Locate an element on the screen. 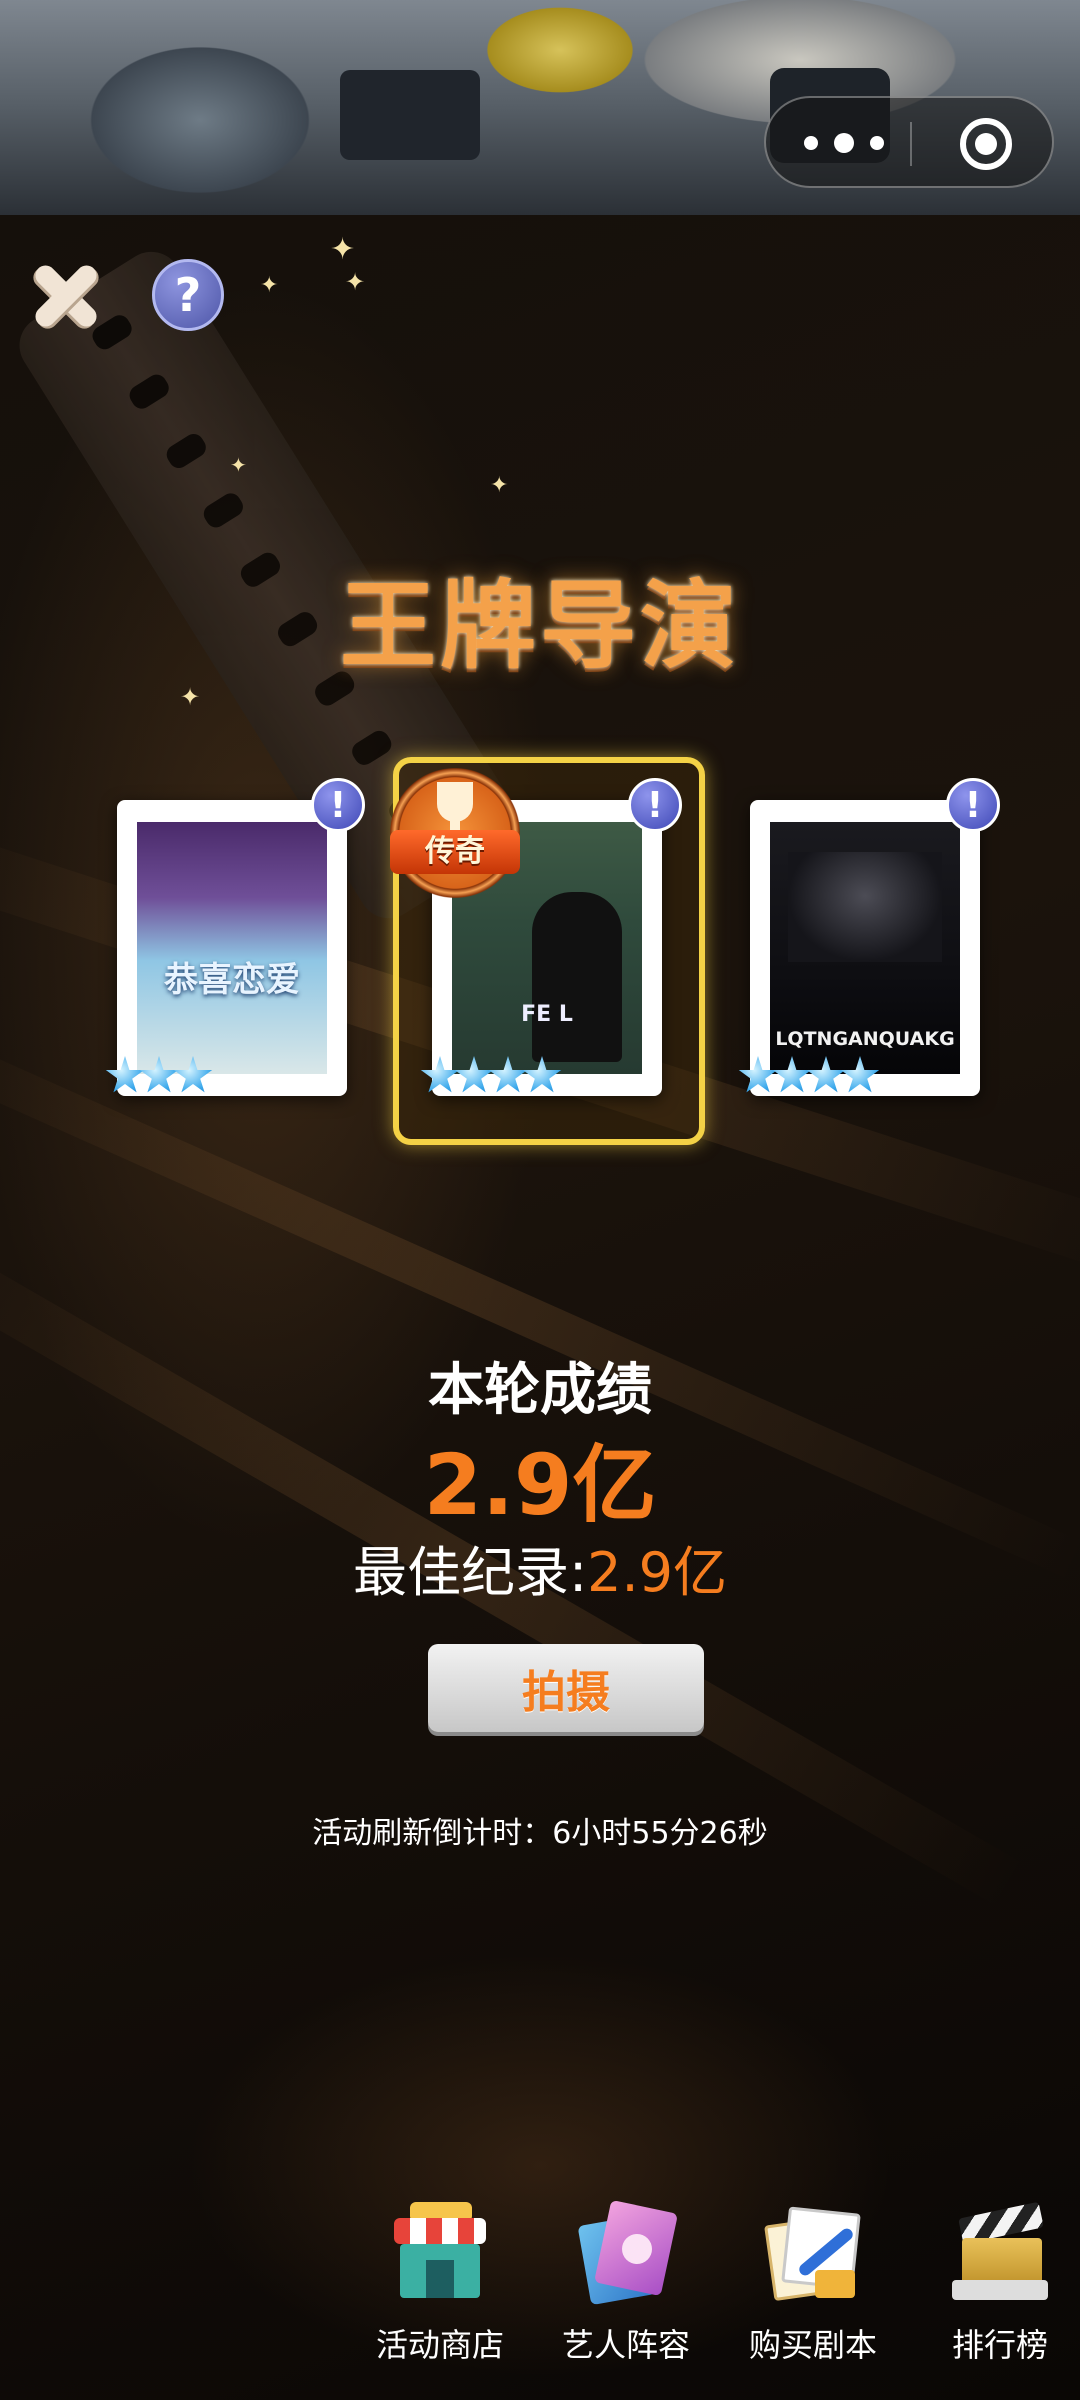 The height and width of the screenshot is (2400, 1080). miniapp-capsule is located at coordinates (909, 142).